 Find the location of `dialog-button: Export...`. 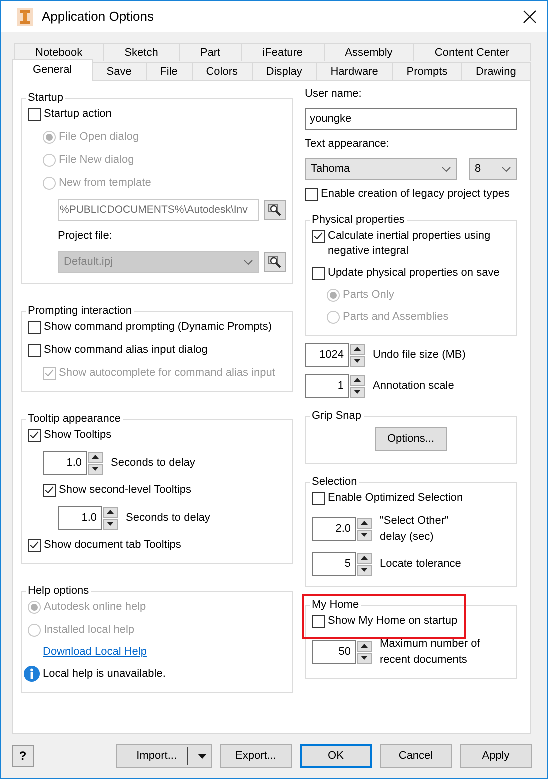

dialog-button: Export... is located at coordinates (256, 756).